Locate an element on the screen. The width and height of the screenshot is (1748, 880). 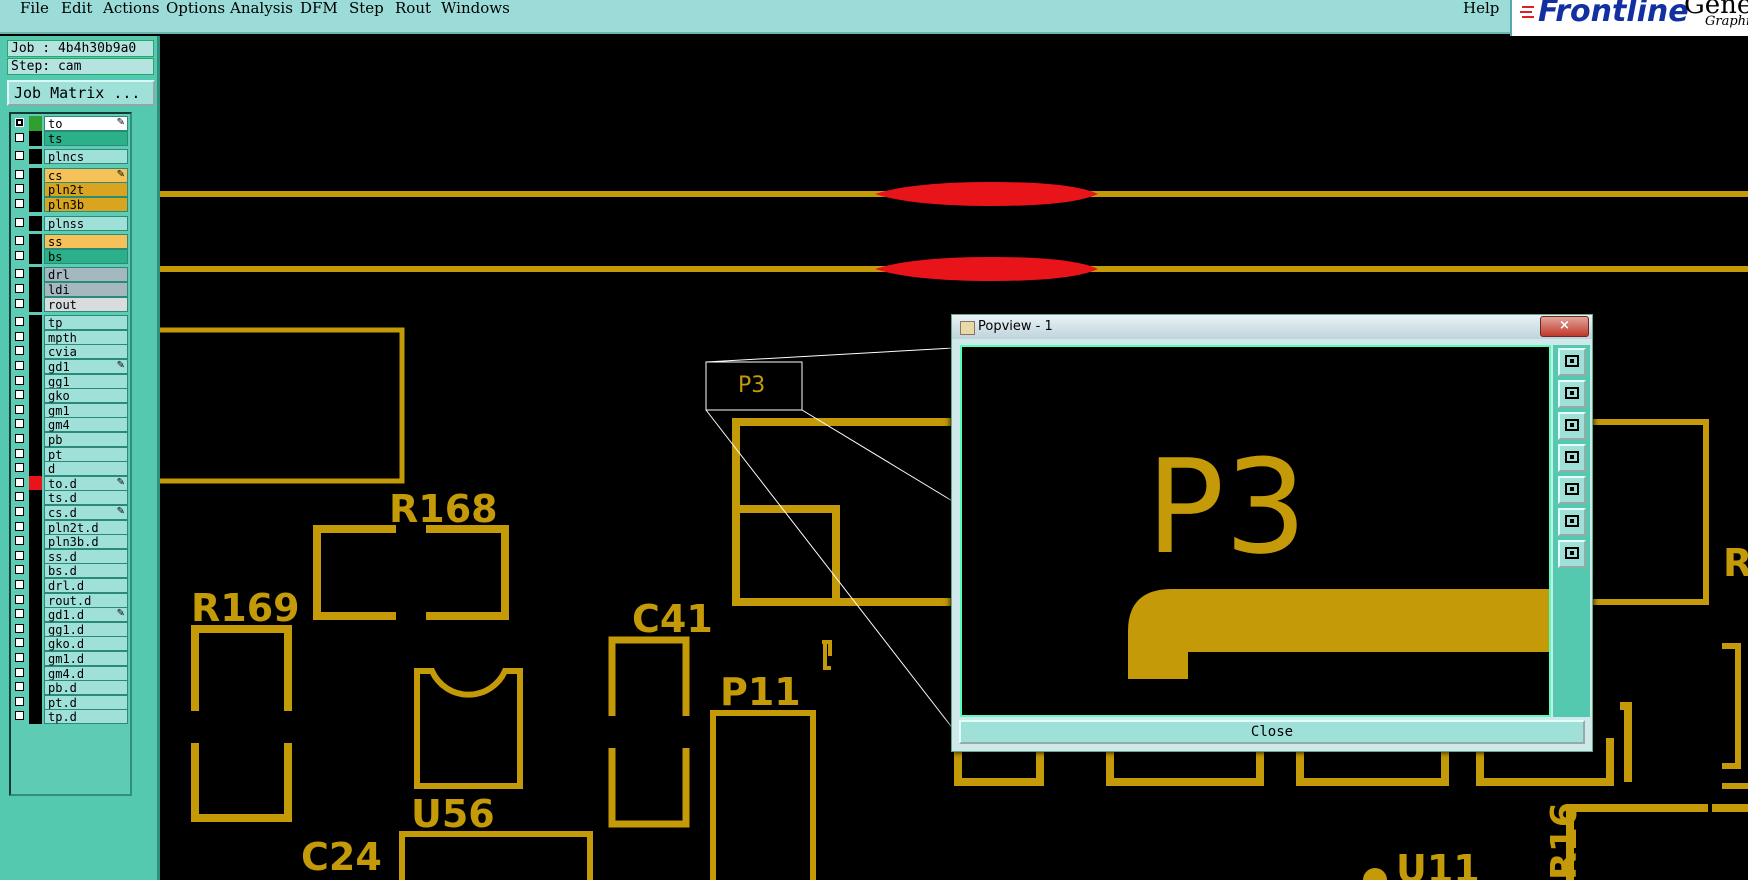
layer-name: cs is located at coordinates (86, 175).